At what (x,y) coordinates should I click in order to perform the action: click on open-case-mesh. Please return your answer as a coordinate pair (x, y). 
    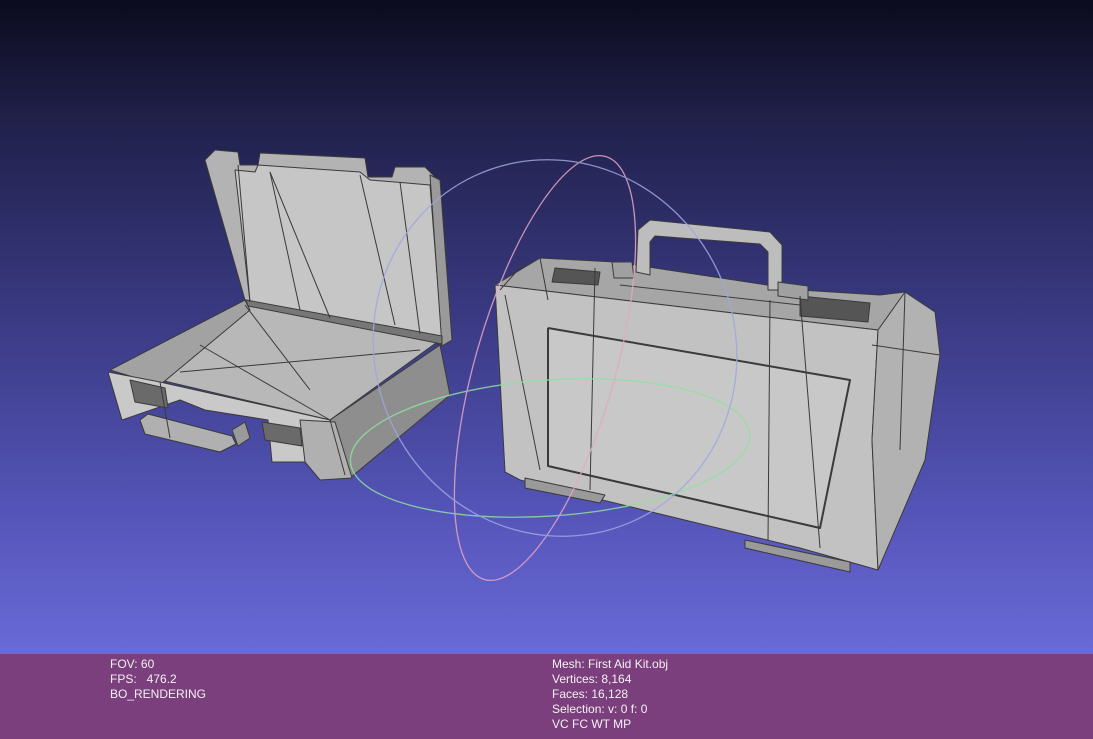
    Looking at the image, I should click on (280, 315).